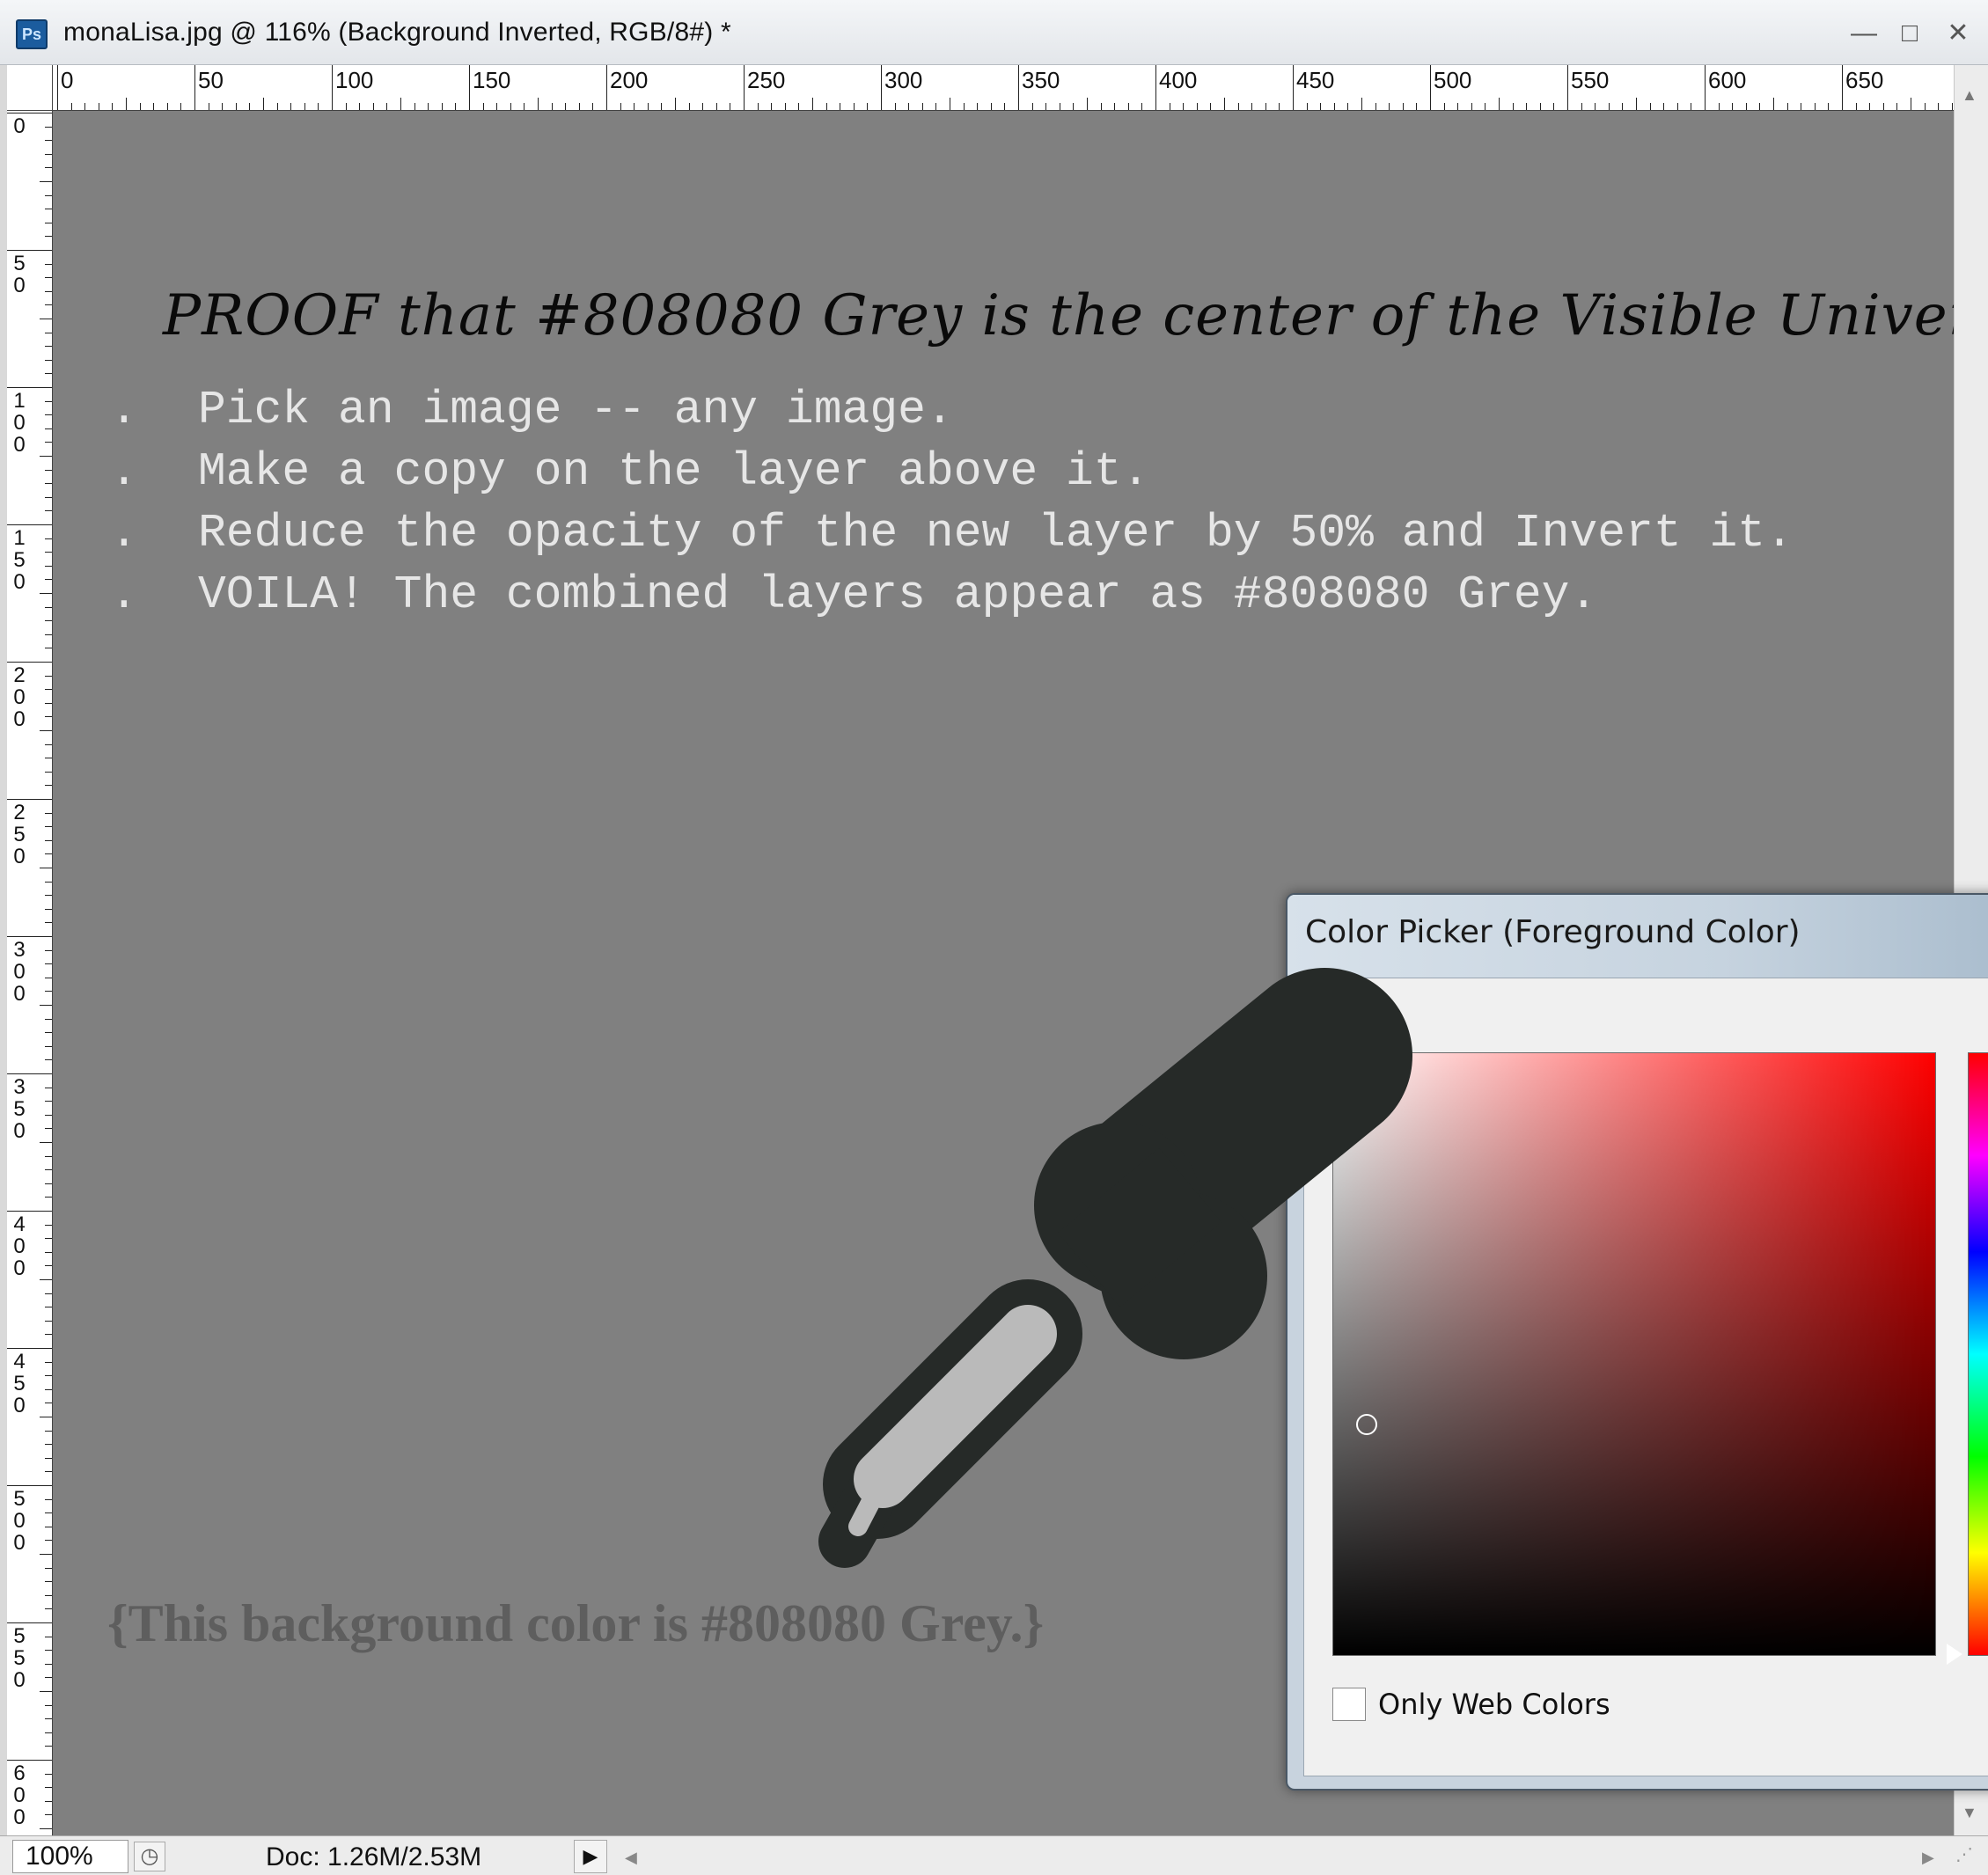 The height and width of the screenshot is (1875, 1988). What do you see at coordinates (30, 973) in the screenshot?
I see `vertical-ruler: 0 50 100 150 200 250 300 350 400 450 500 550 600` at bounding box center [30, 973].